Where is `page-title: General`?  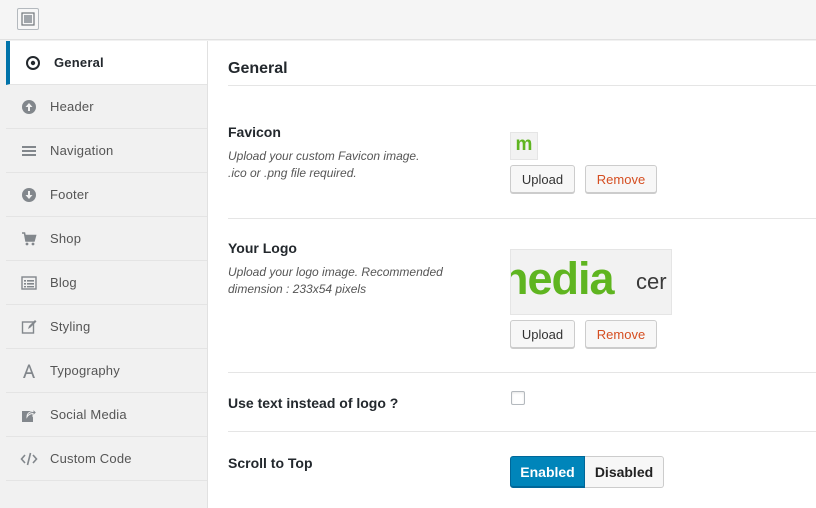 page-title: General is located at coordinates (258, 68).